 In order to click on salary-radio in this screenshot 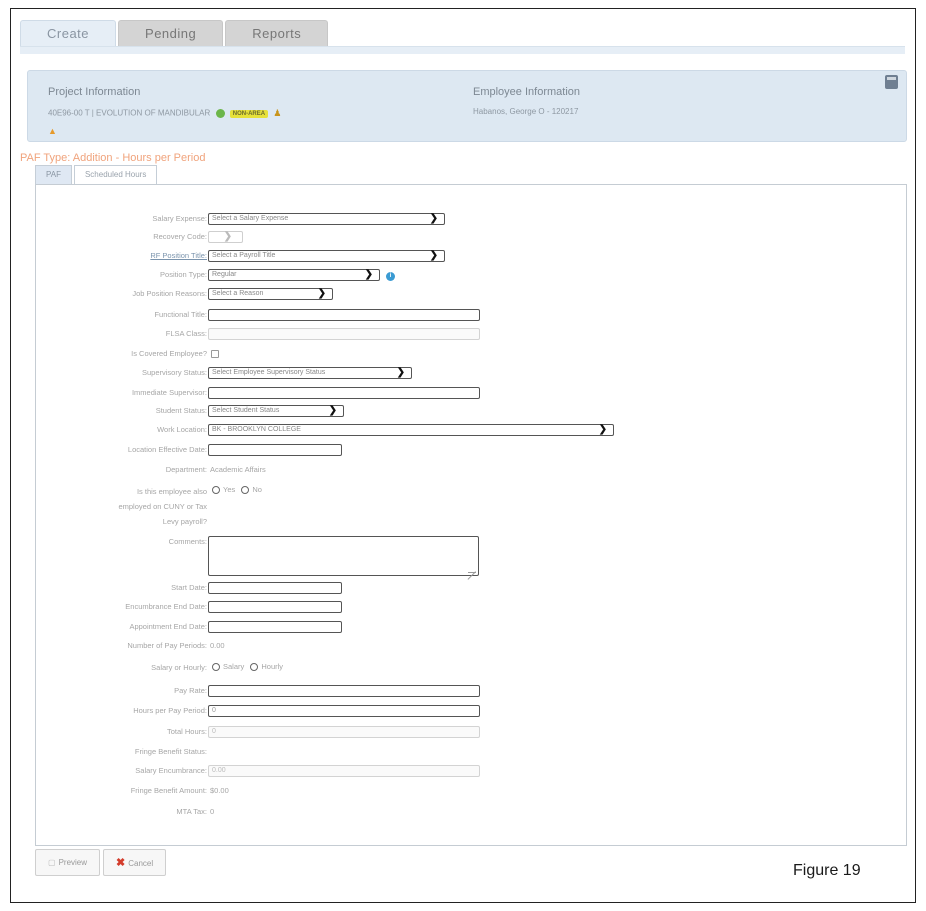, I will do `click(216, 667)`.